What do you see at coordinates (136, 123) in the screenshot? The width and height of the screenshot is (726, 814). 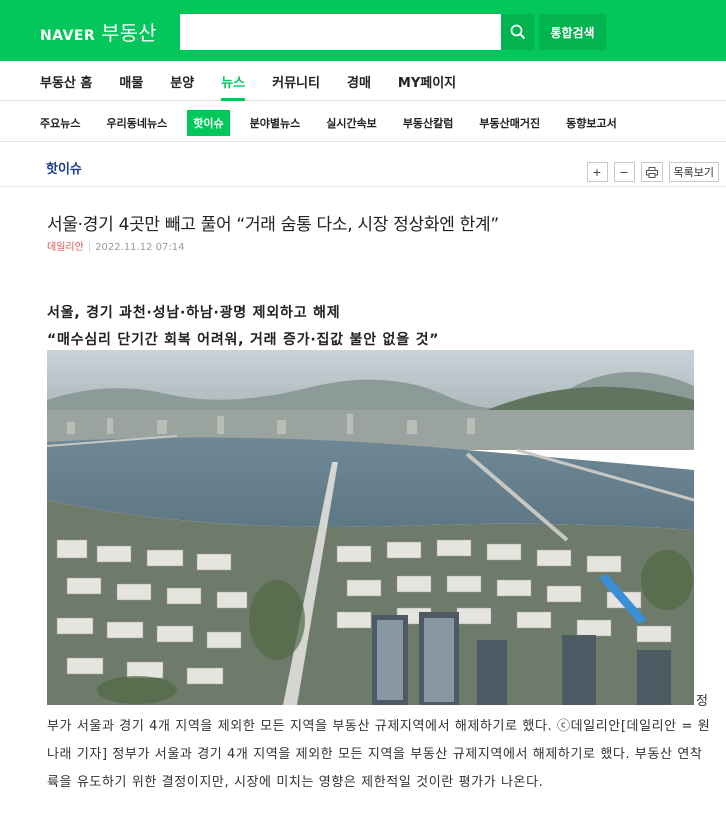 I see `sub-nav-item-local-news: 우리동네뉴스` at bounding box center [136, 123].